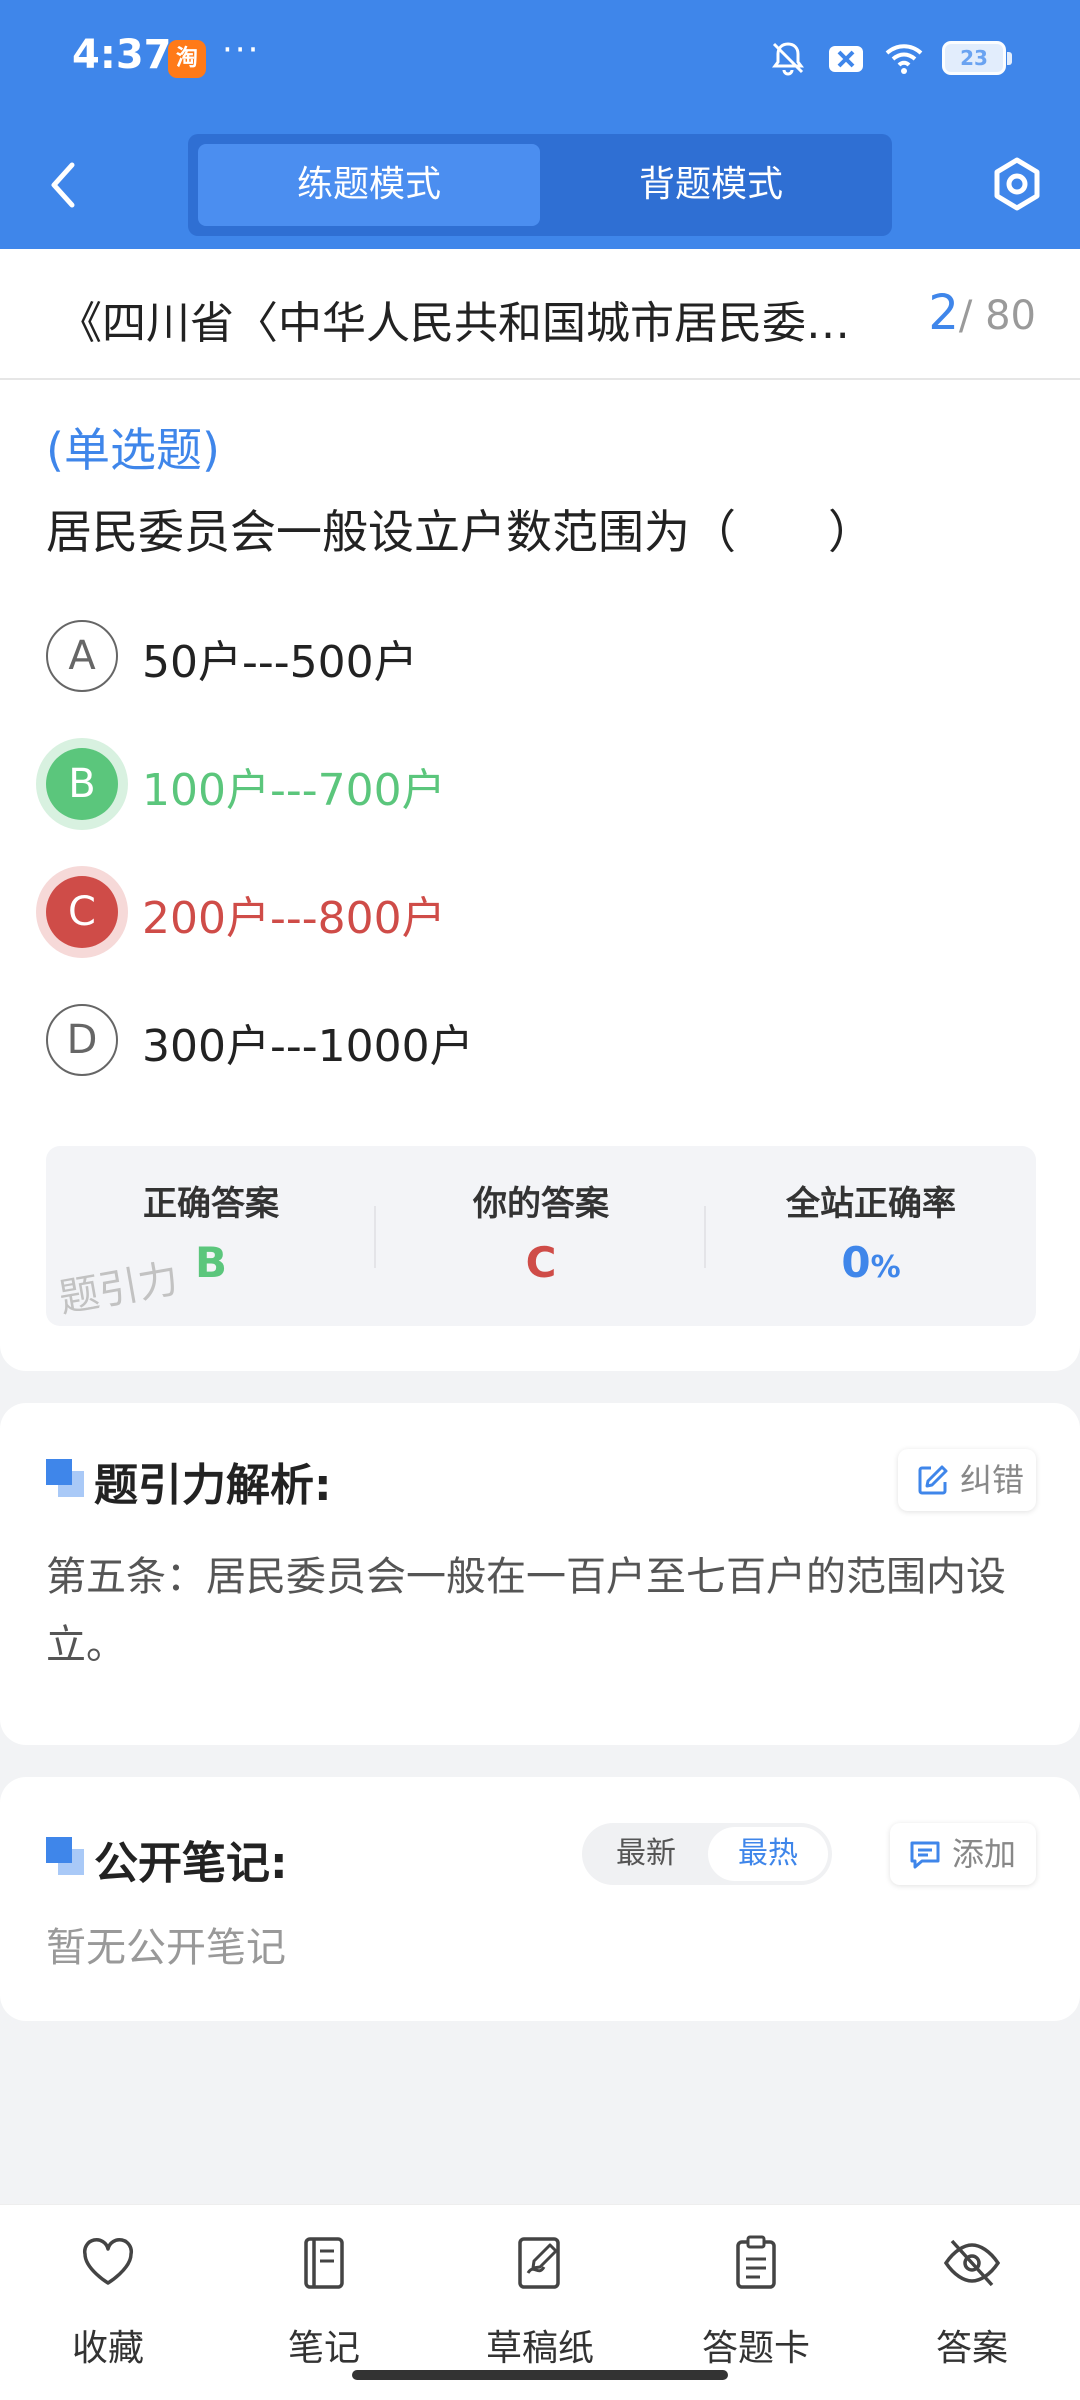  I want to click on notes-card: 公开笔记: 最新 最热 添加 暂无公开笔记, so click(540, 1899).